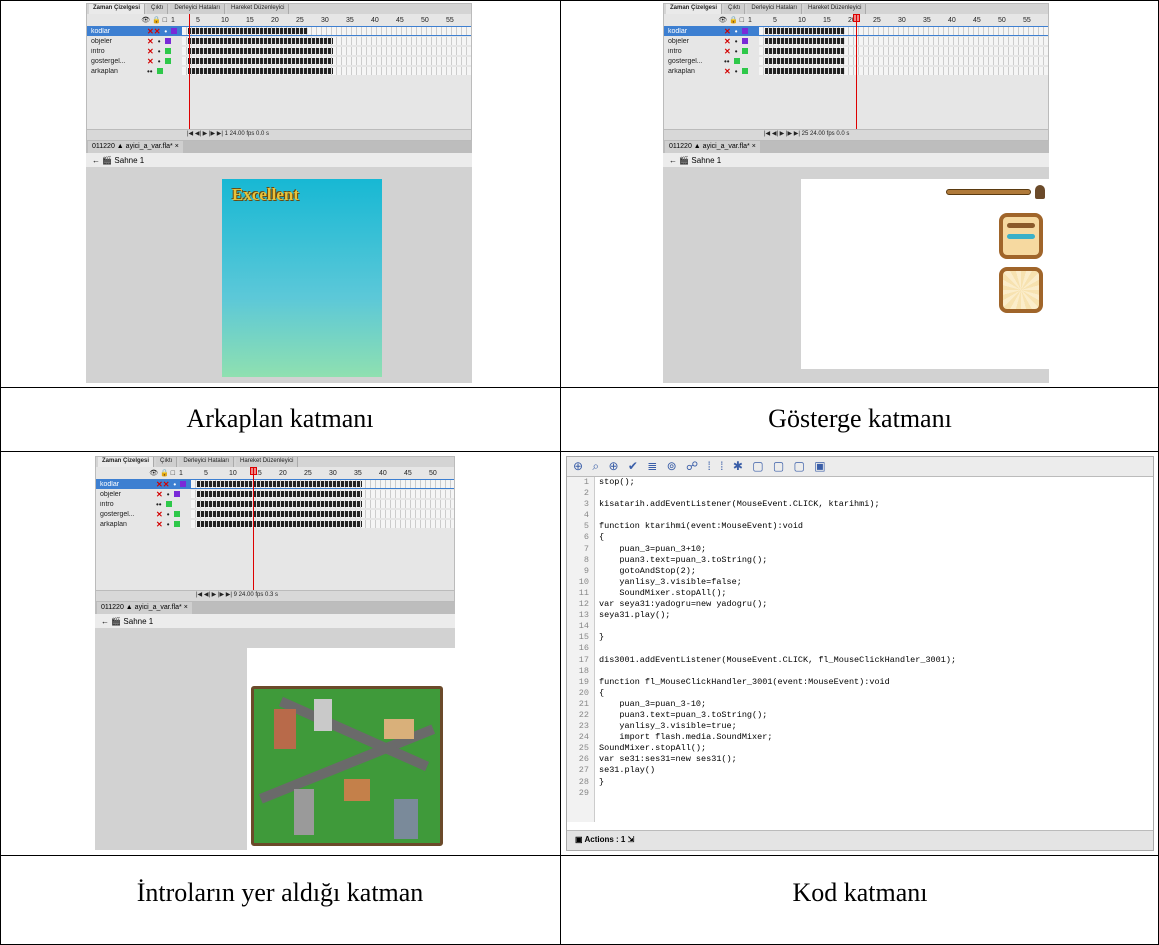  Describe the element at coordinates (586, 548) in the screenshot. I see `line-number: 7` at that location.